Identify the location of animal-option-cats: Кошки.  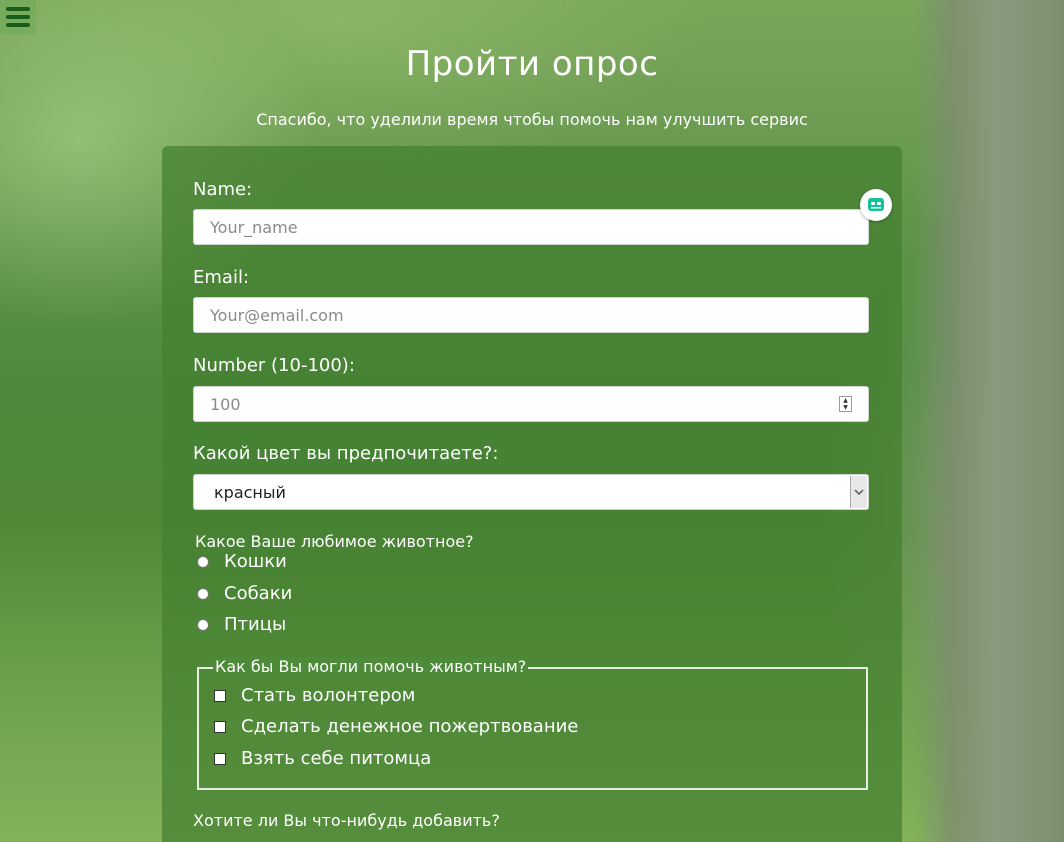
(242, 561).